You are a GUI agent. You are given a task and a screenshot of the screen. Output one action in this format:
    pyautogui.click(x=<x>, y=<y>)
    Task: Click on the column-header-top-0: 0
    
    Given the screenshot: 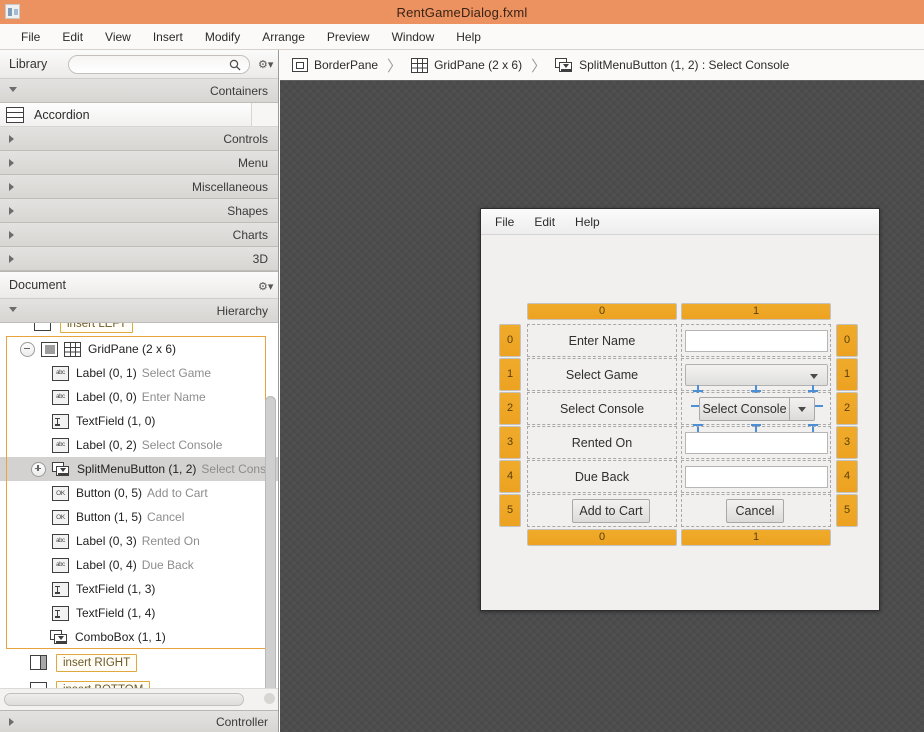 What is the action you would take?
    pyautogui.click(x=602, y=311)
    